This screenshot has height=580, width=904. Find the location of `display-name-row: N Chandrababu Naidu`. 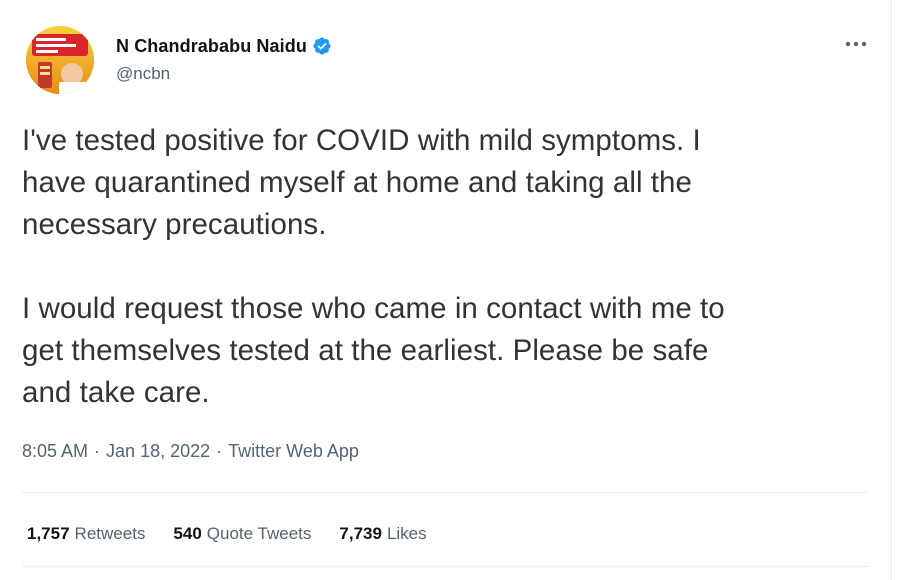

display-name-row: N Chandrababu Naidu is located at coordinates (224, 46).